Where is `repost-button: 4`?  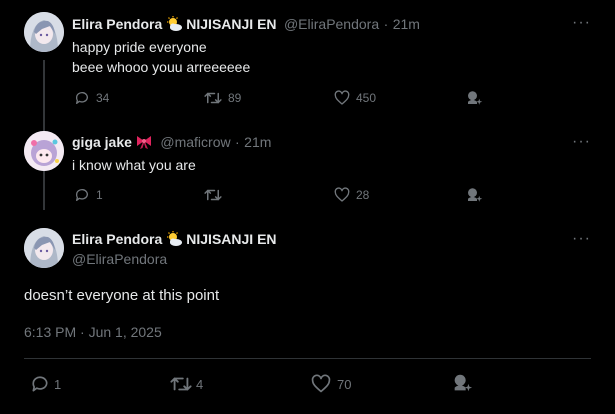
repost-button: 4 is located at coordinates (186, 384).